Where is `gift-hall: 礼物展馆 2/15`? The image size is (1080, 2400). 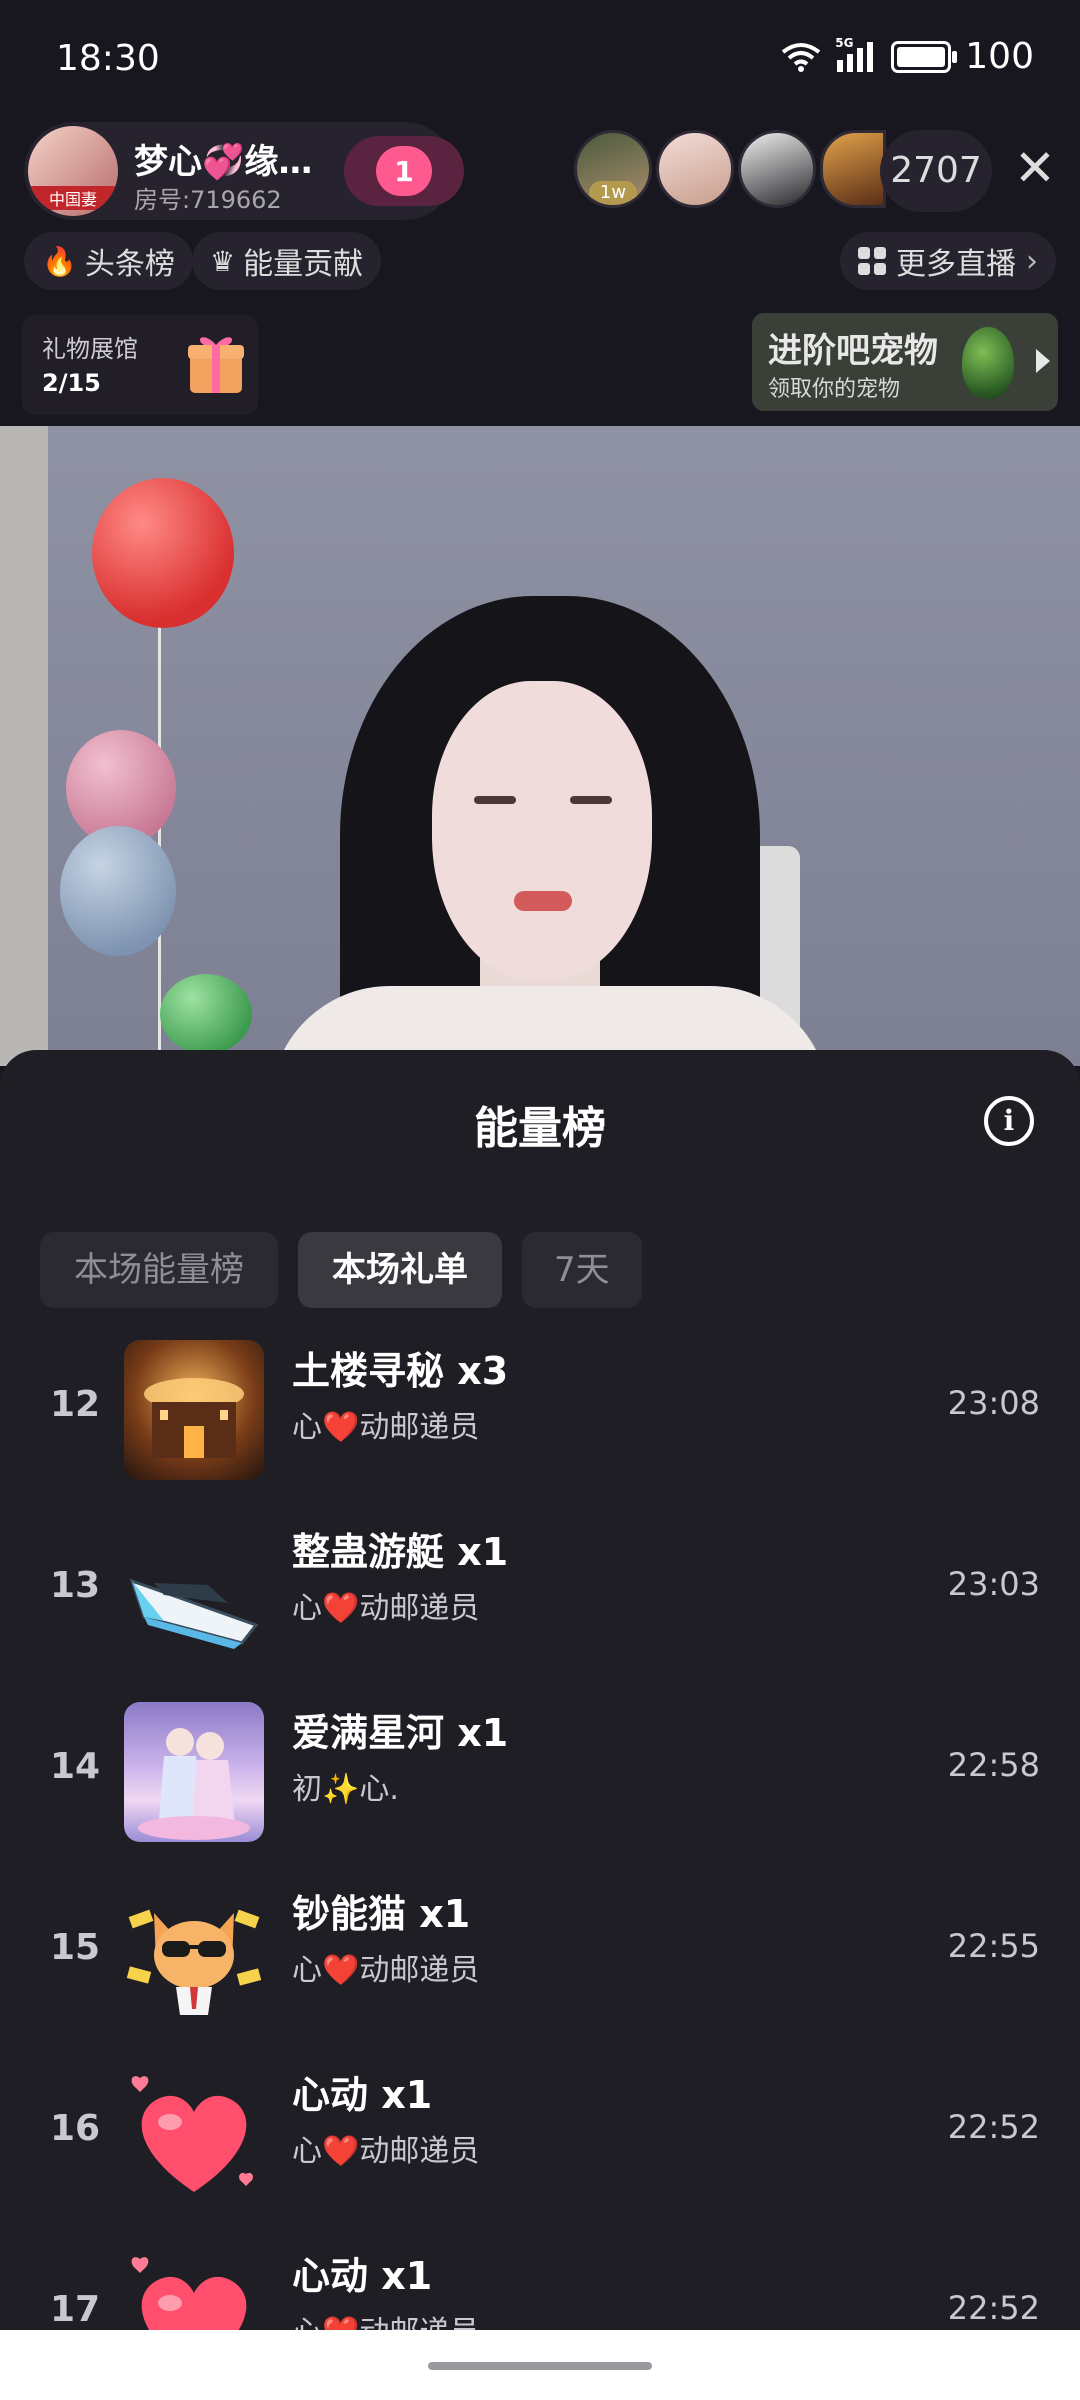
gift-hall: 礼物展馆 2/15 is located at coordinates (140, 365).